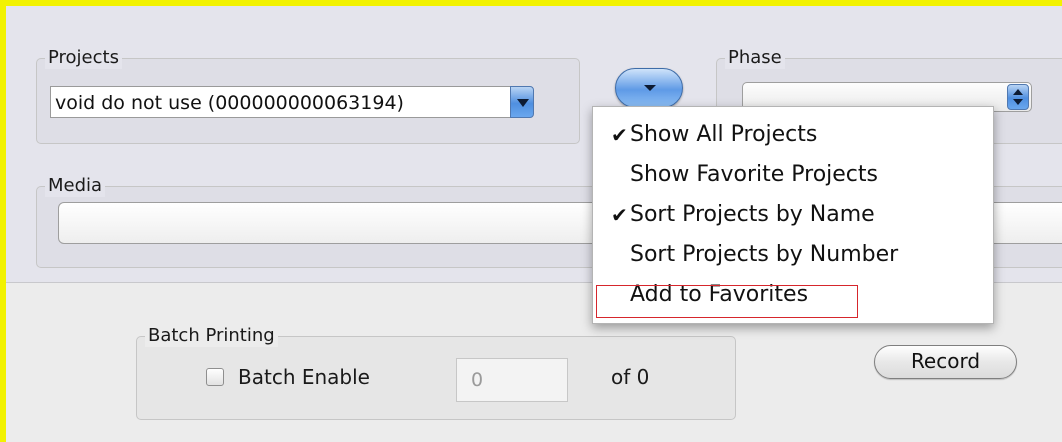  I want to click on batch-total-label: of 0, so click(630, 377).